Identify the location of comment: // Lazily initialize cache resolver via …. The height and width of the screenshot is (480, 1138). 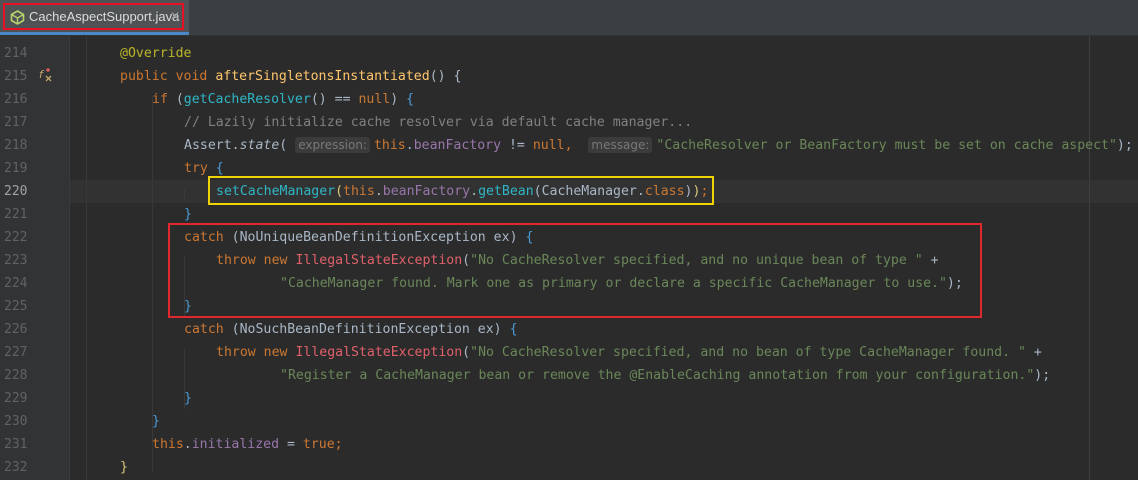
(438, 122).